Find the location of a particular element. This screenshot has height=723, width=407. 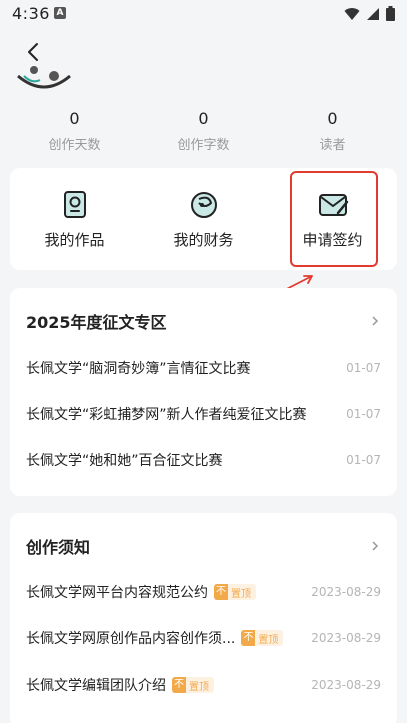

list-item: 长佩文学网平台内容规范公约 不 置顶 2023-08-29 is located at coordinates (203, 592).